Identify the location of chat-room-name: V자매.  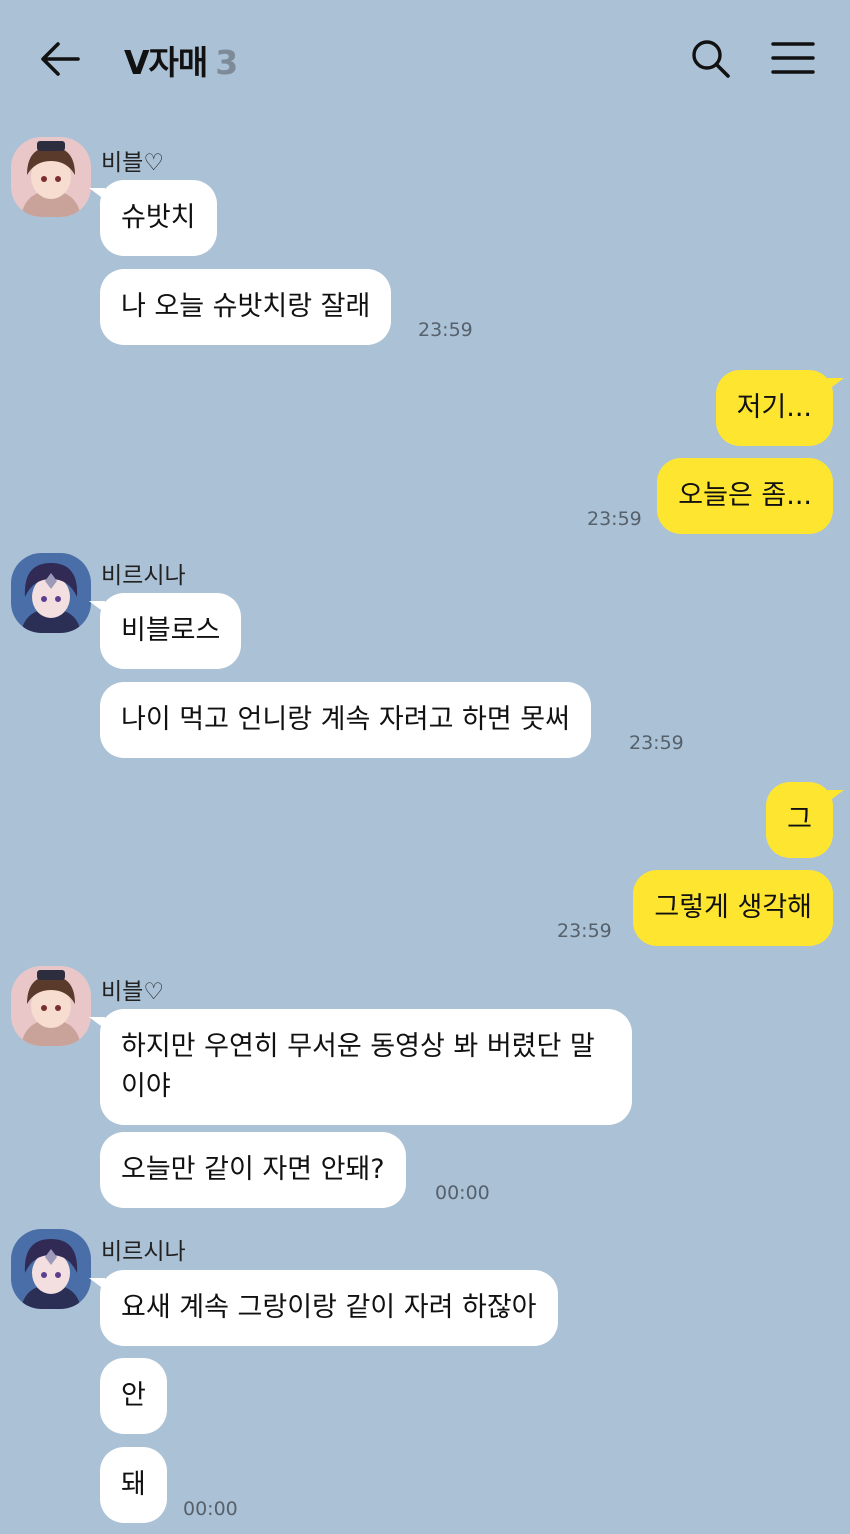
(166, 62).